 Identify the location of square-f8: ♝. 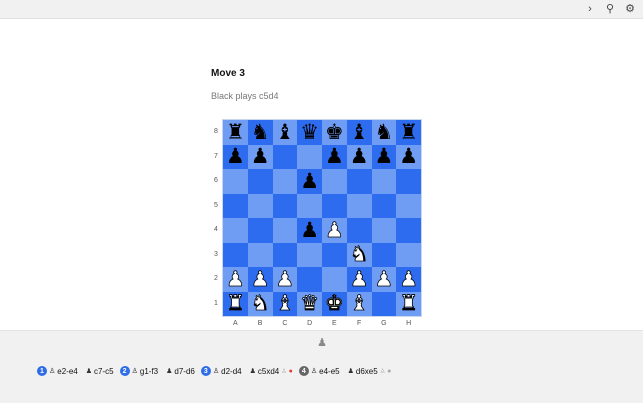
(359, 132).